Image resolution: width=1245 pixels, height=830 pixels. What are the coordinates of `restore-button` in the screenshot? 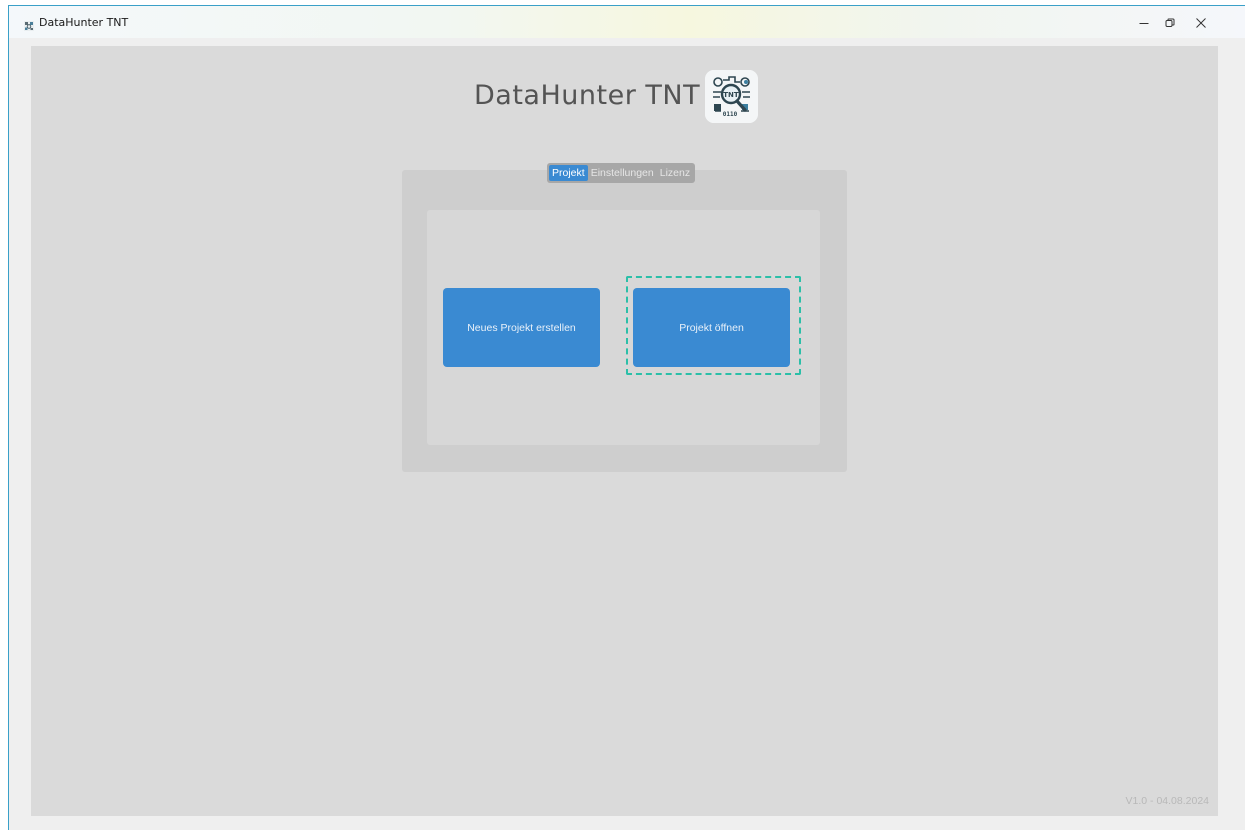 It's located at (1170, 23).